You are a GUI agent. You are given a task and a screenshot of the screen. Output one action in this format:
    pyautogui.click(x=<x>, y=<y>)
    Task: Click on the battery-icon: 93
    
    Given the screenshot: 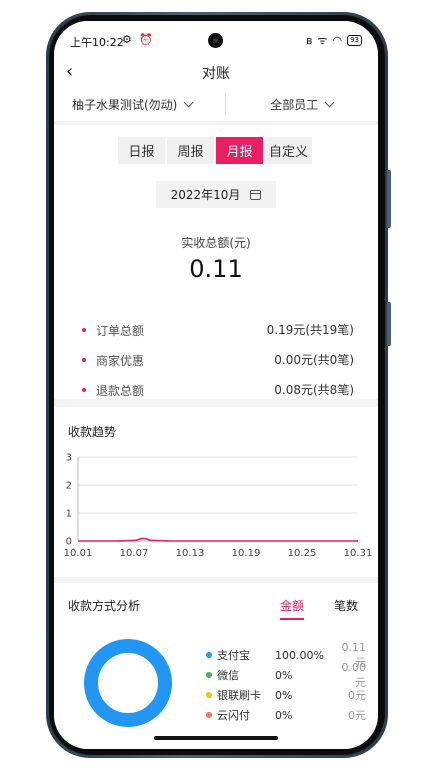 What is the action you would take?
    pyautogui.click(x=354, y=40)
    